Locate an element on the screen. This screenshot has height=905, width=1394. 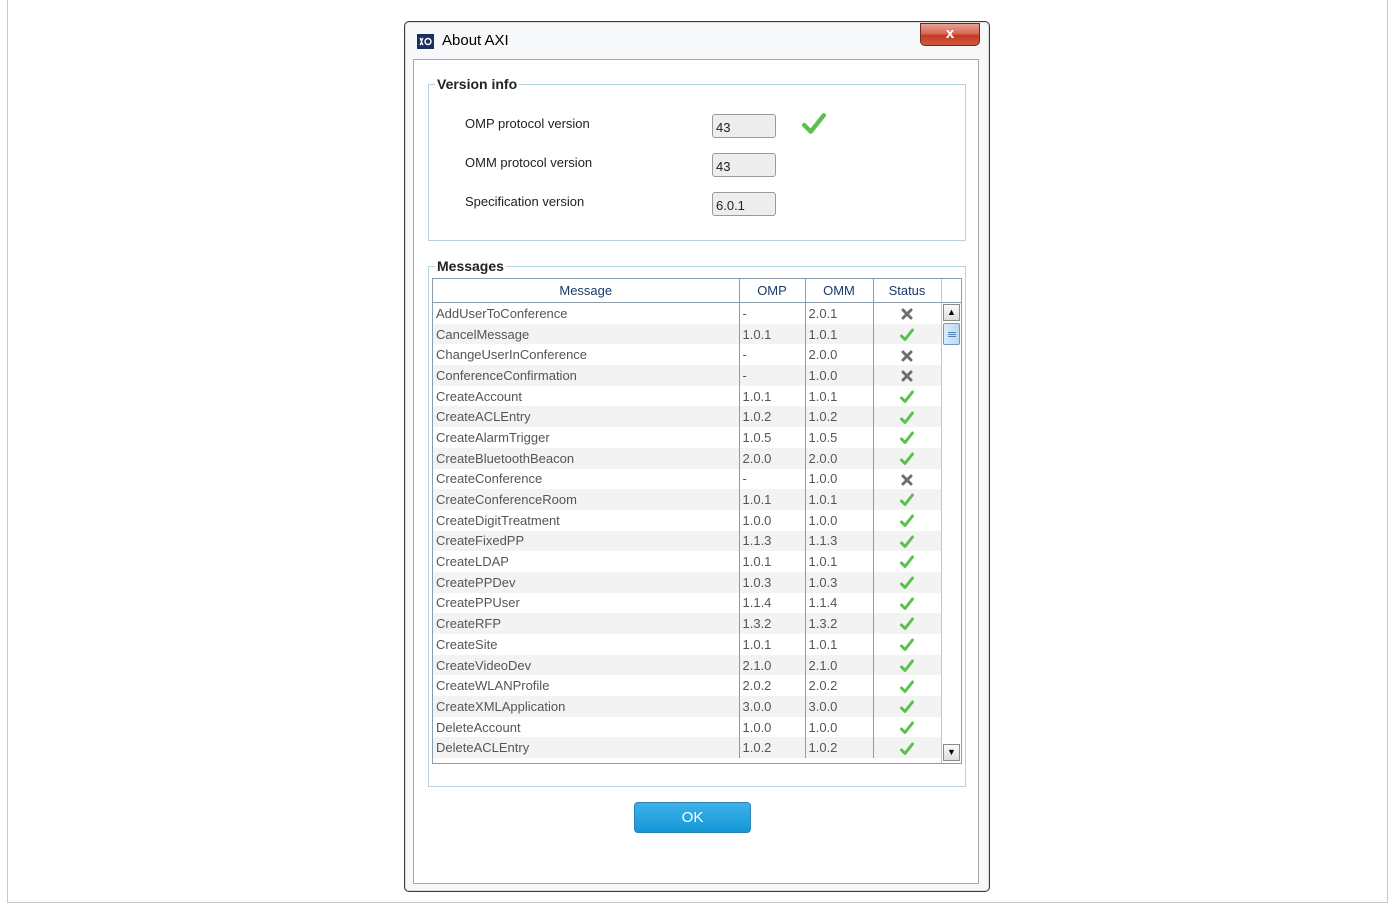
table-row: CreateAlarmTrigger 1.0.5 1.0.5 is located at coordinates (687, 437).